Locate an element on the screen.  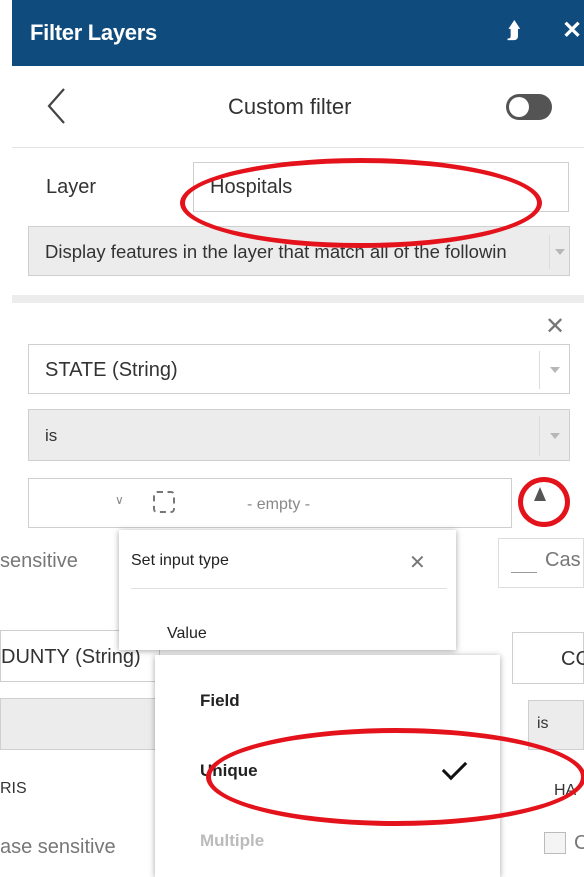
value-type-icon is located at coordinates (164, 502).